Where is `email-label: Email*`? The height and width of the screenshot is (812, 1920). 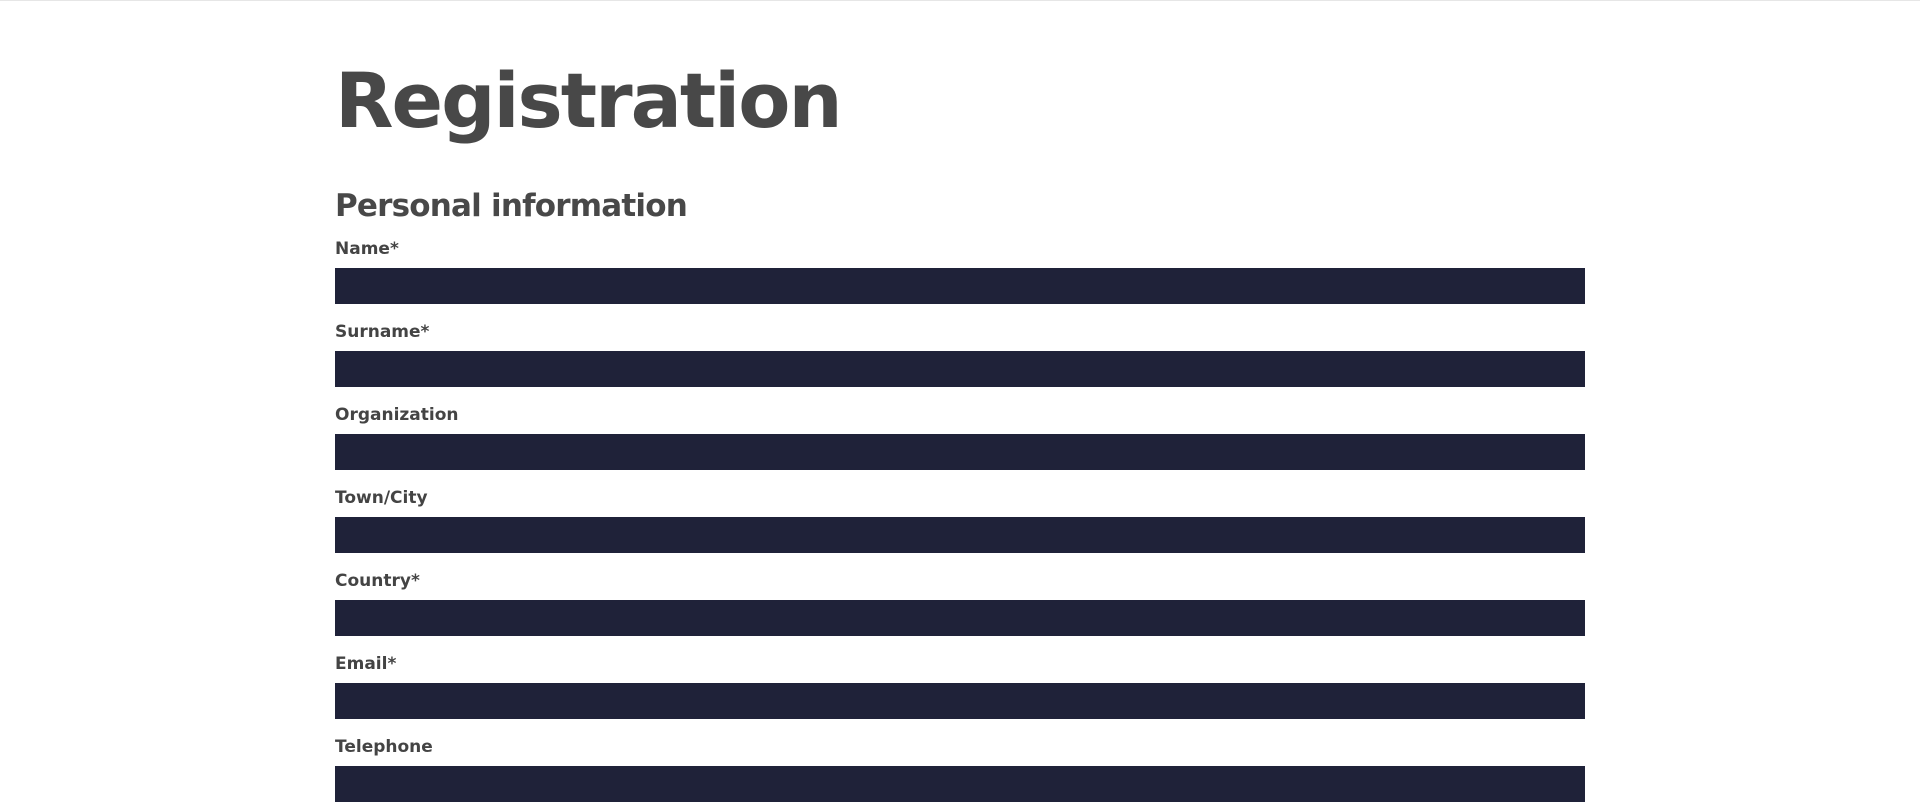 email-label: Email* is located at coordinates (366, 664).